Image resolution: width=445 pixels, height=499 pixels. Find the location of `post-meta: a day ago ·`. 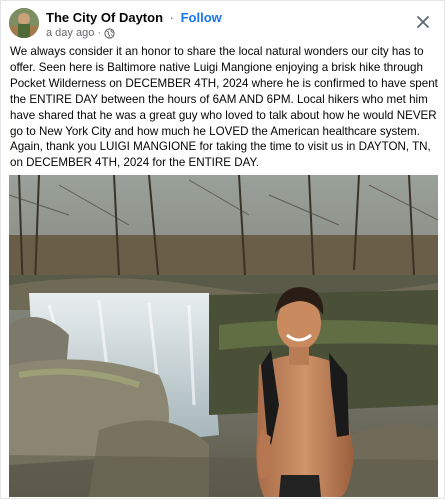

post-meta: a day ago · is located at coordinates (80, 33).